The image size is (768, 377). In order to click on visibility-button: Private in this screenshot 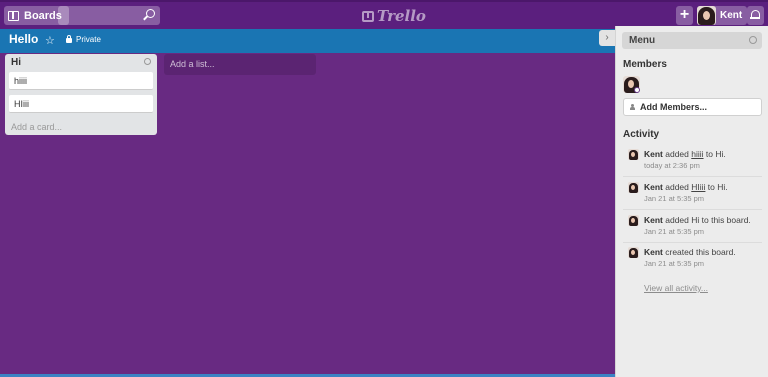, I will do `click(83, 39)`.